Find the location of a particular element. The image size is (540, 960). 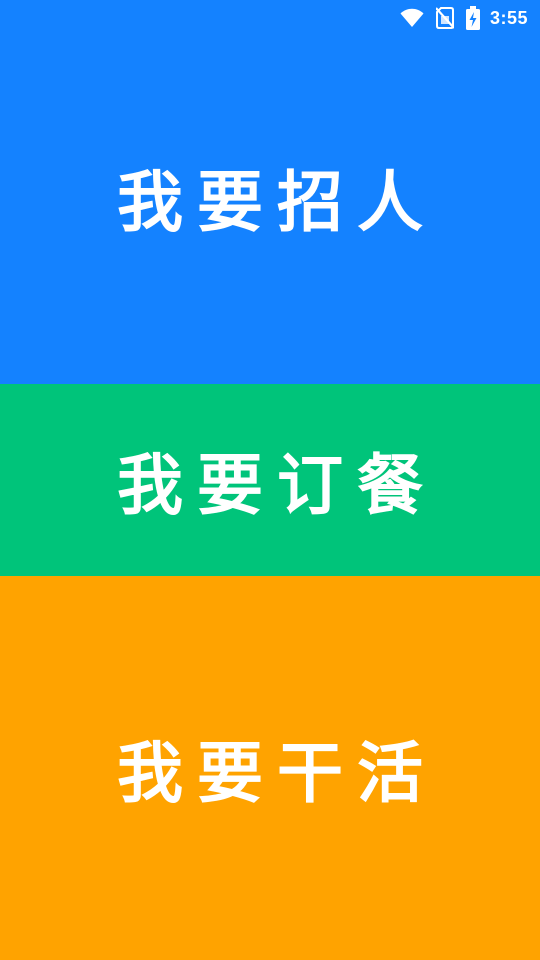

find-work-label: 我要干活 is located at coordinates (277, 773).